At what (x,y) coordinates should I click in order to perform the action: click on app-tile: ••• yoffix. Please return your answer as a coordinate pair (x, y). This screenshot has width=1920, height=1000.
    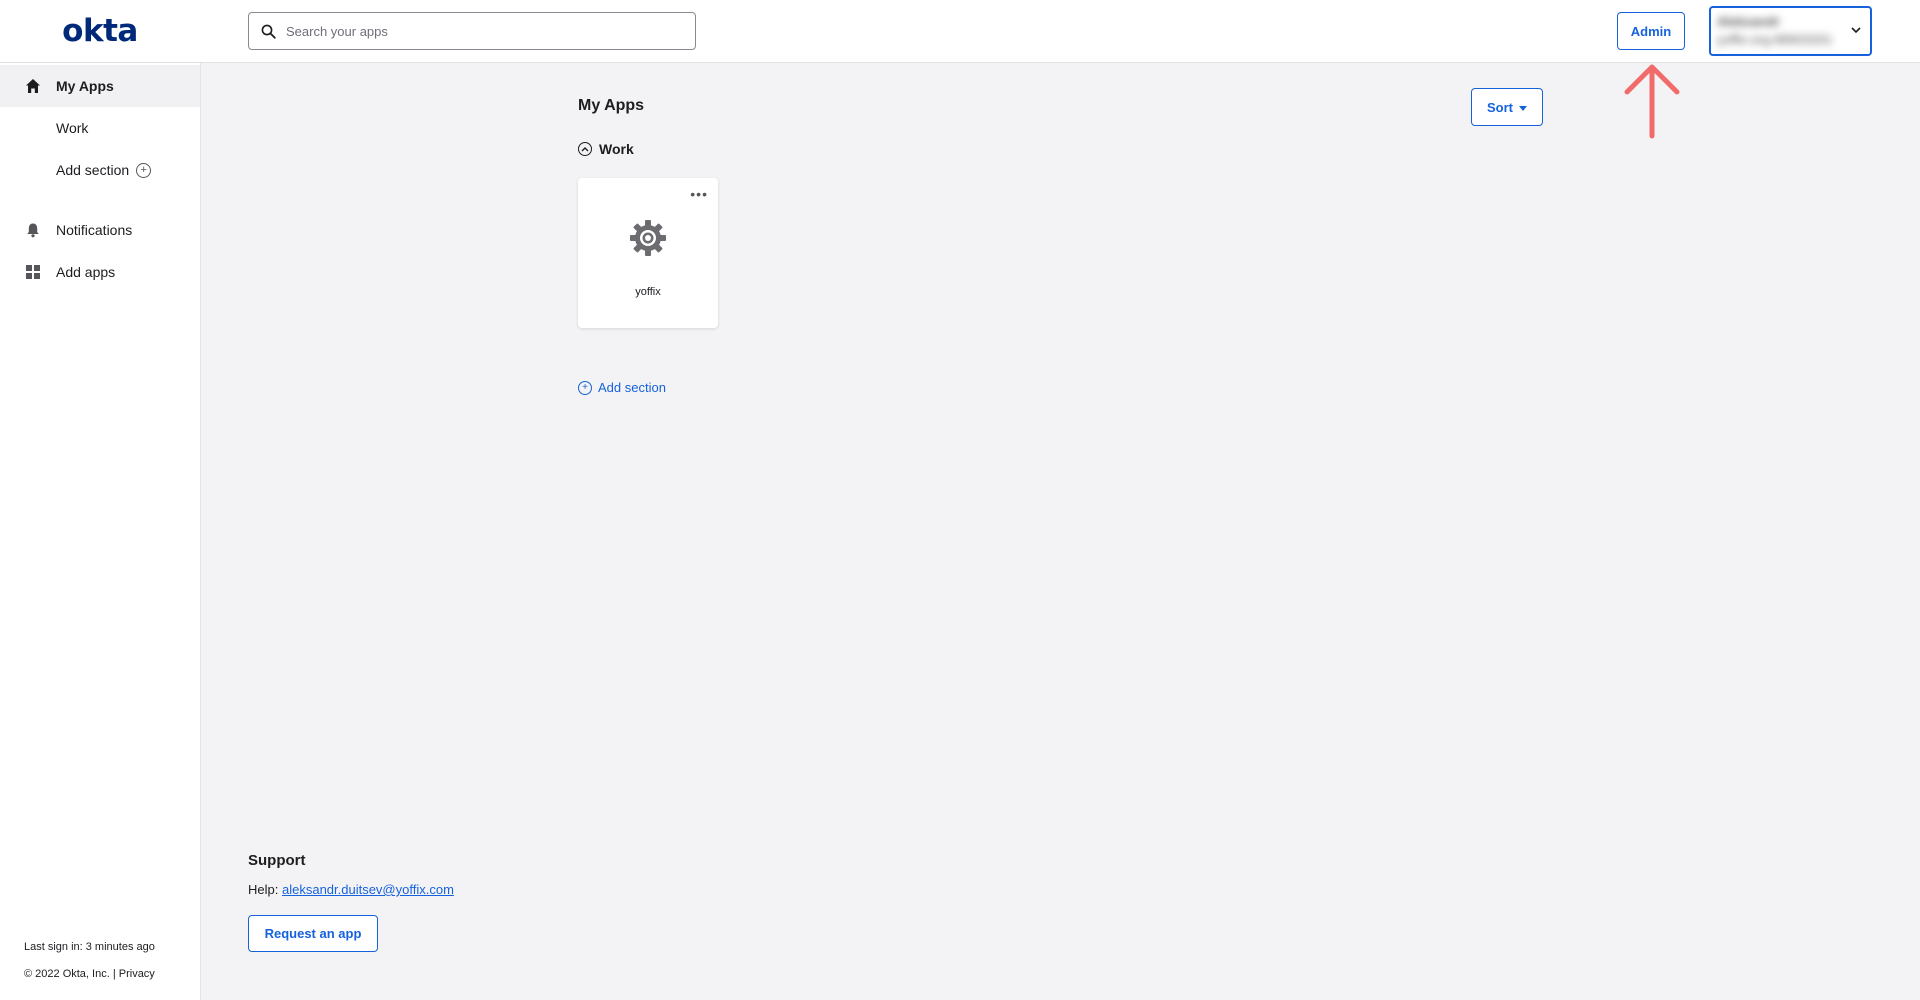
    Looking at the image, I should click on (648, 253).